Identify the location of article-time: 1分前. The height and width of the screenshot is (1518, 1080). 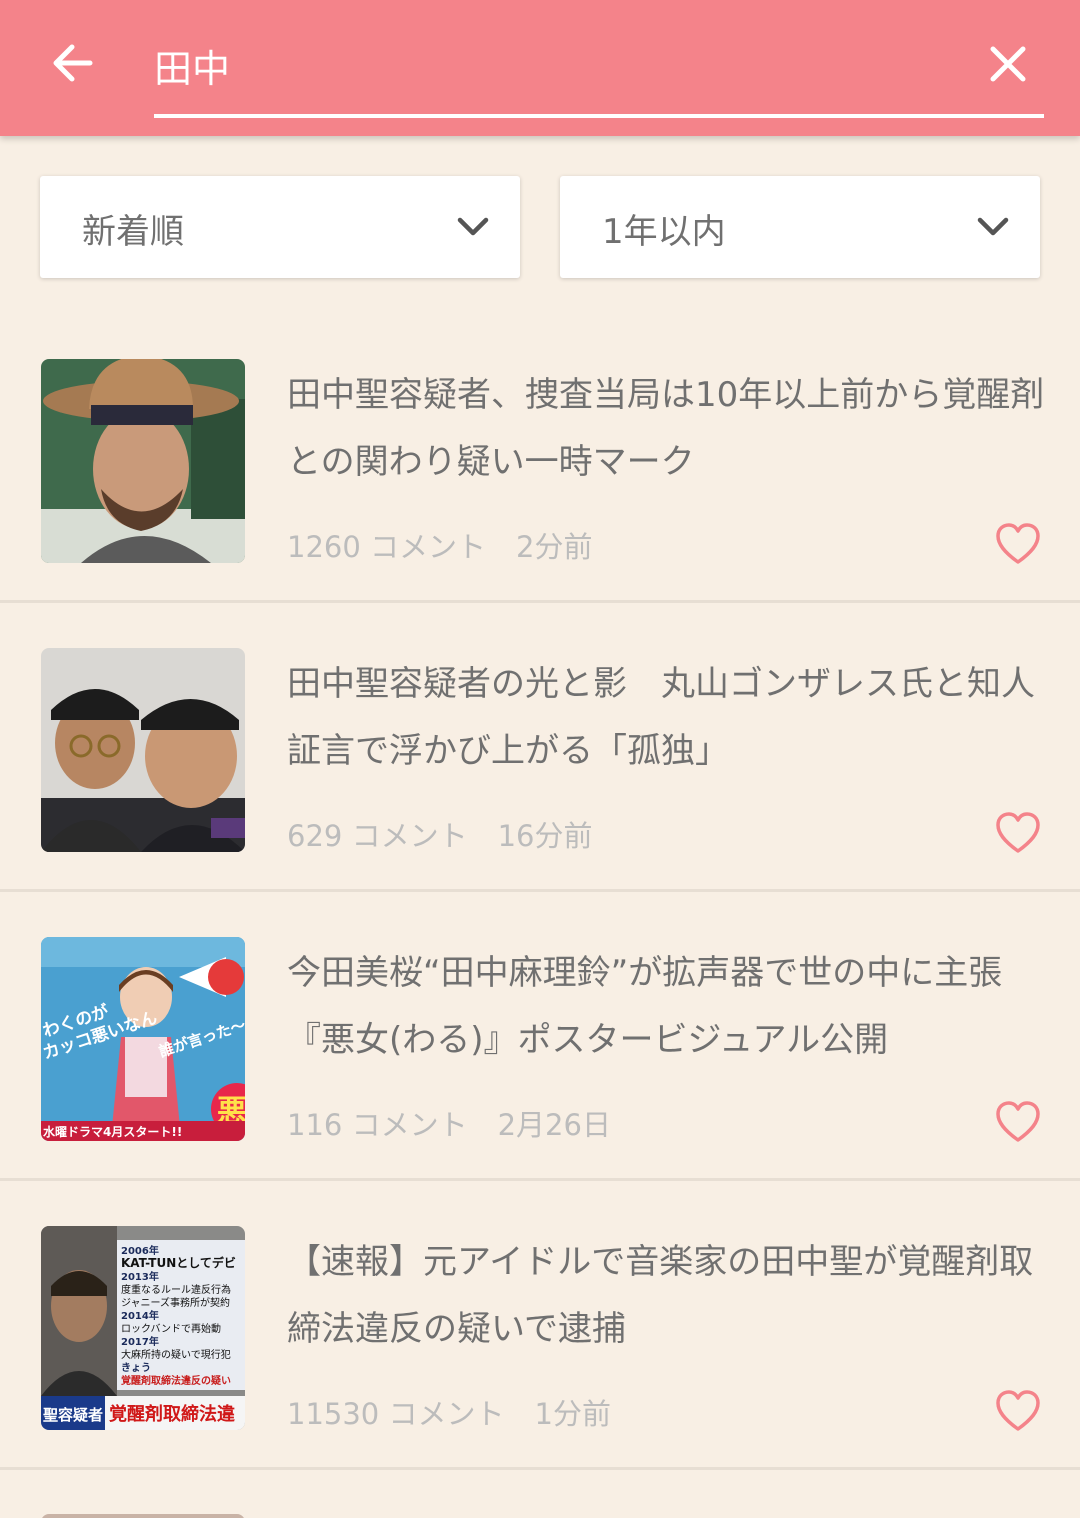
(572, 1414).